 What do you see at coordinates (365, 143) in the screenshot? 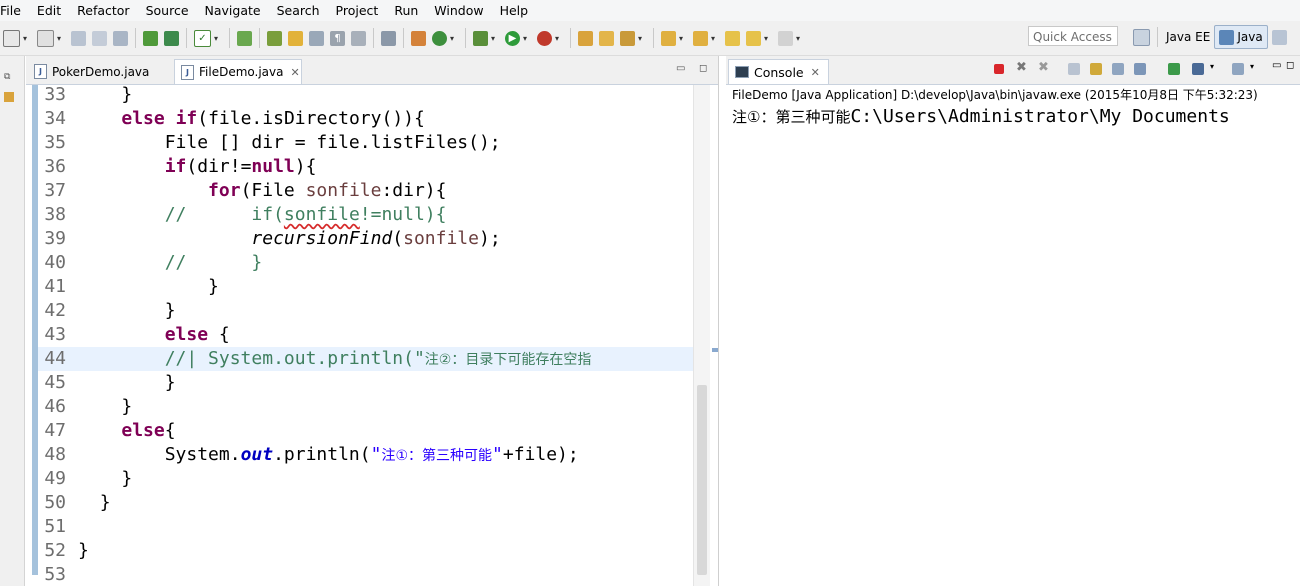
I see `code-line: 35 File [] dir = file.listFiles();` at bounding box center [365, 143].